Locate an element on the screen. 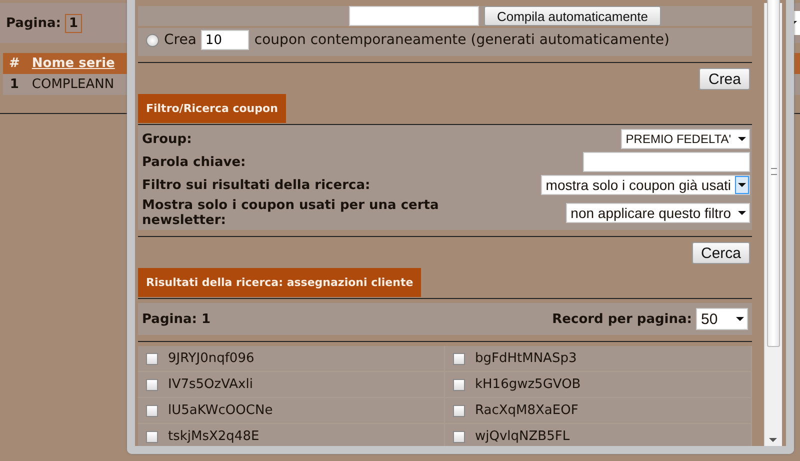  current-page: 1 is located at coordinates (73, 23).